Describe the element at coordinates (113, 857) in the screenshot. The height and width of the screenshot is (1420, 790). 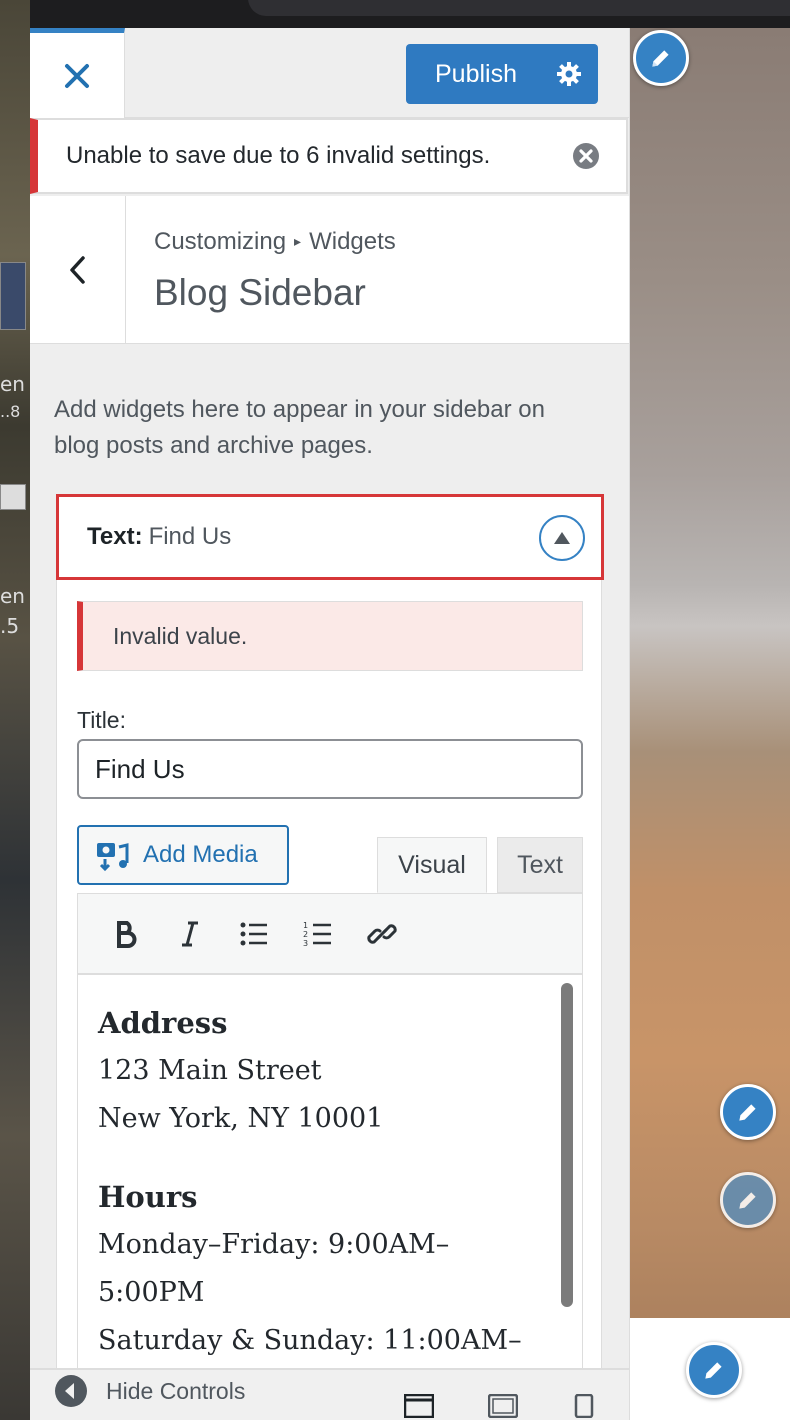
I see `add-media-icon` at that location.